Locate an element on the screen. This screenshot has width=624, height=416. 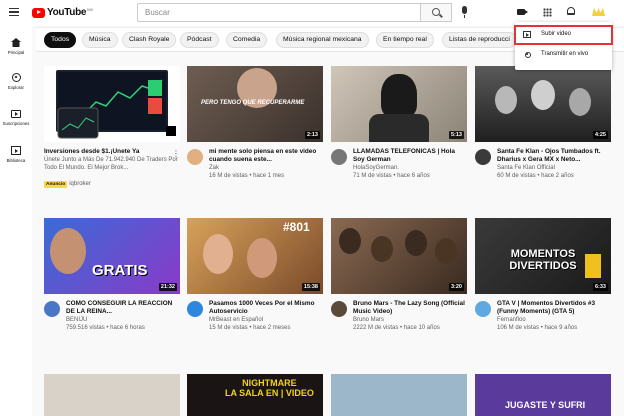
video-duration: 3:20 is located at coordinates (456, 287).